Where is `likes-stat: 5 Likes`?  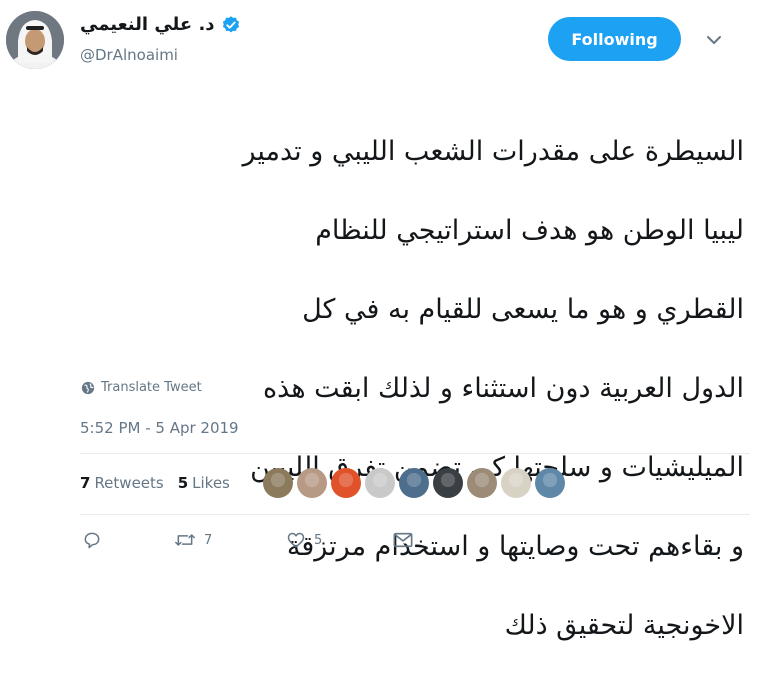 likes-stat: 5 Likes is located at coordinates (204, 483).